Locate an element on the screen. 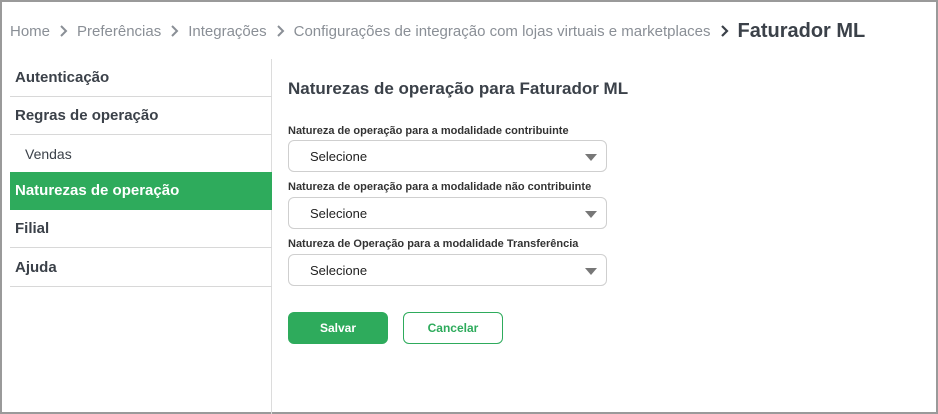 The width and height of the screenshot is (938, 414). breadcrumb-preferencias: Preferências is located at coordinates (119, 31).